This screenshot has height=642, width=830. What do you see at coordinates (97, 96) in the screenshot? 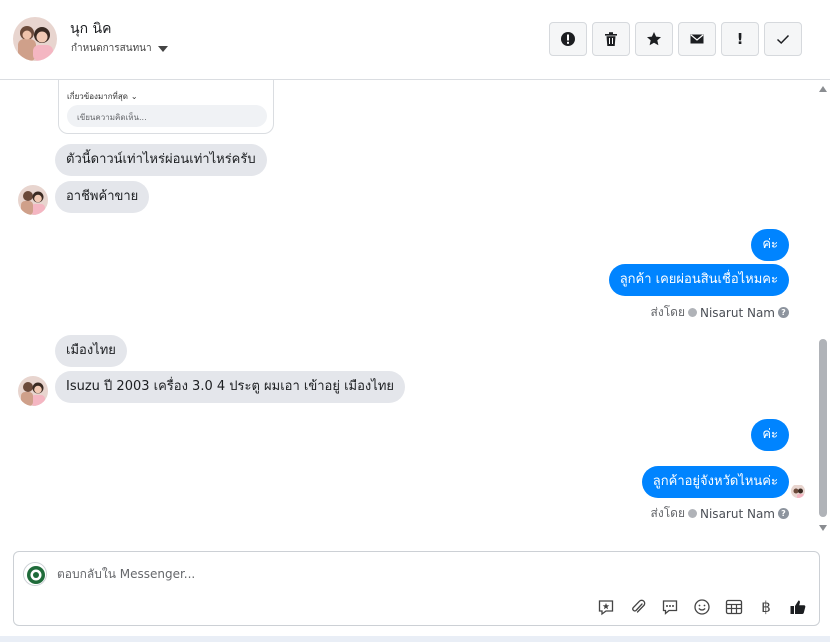
I see `comment-sort-label: เกี่ยวข้องมากที่สุด` at bounding box center [97, 96].